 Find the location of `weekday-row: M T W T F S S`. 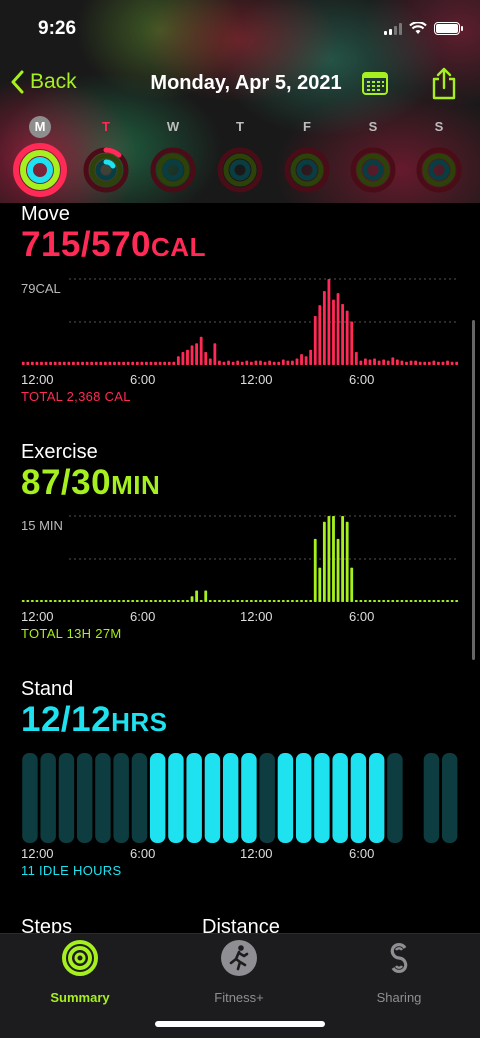

weekday-row: M T W T F S S is located at coordinates (240, 127).